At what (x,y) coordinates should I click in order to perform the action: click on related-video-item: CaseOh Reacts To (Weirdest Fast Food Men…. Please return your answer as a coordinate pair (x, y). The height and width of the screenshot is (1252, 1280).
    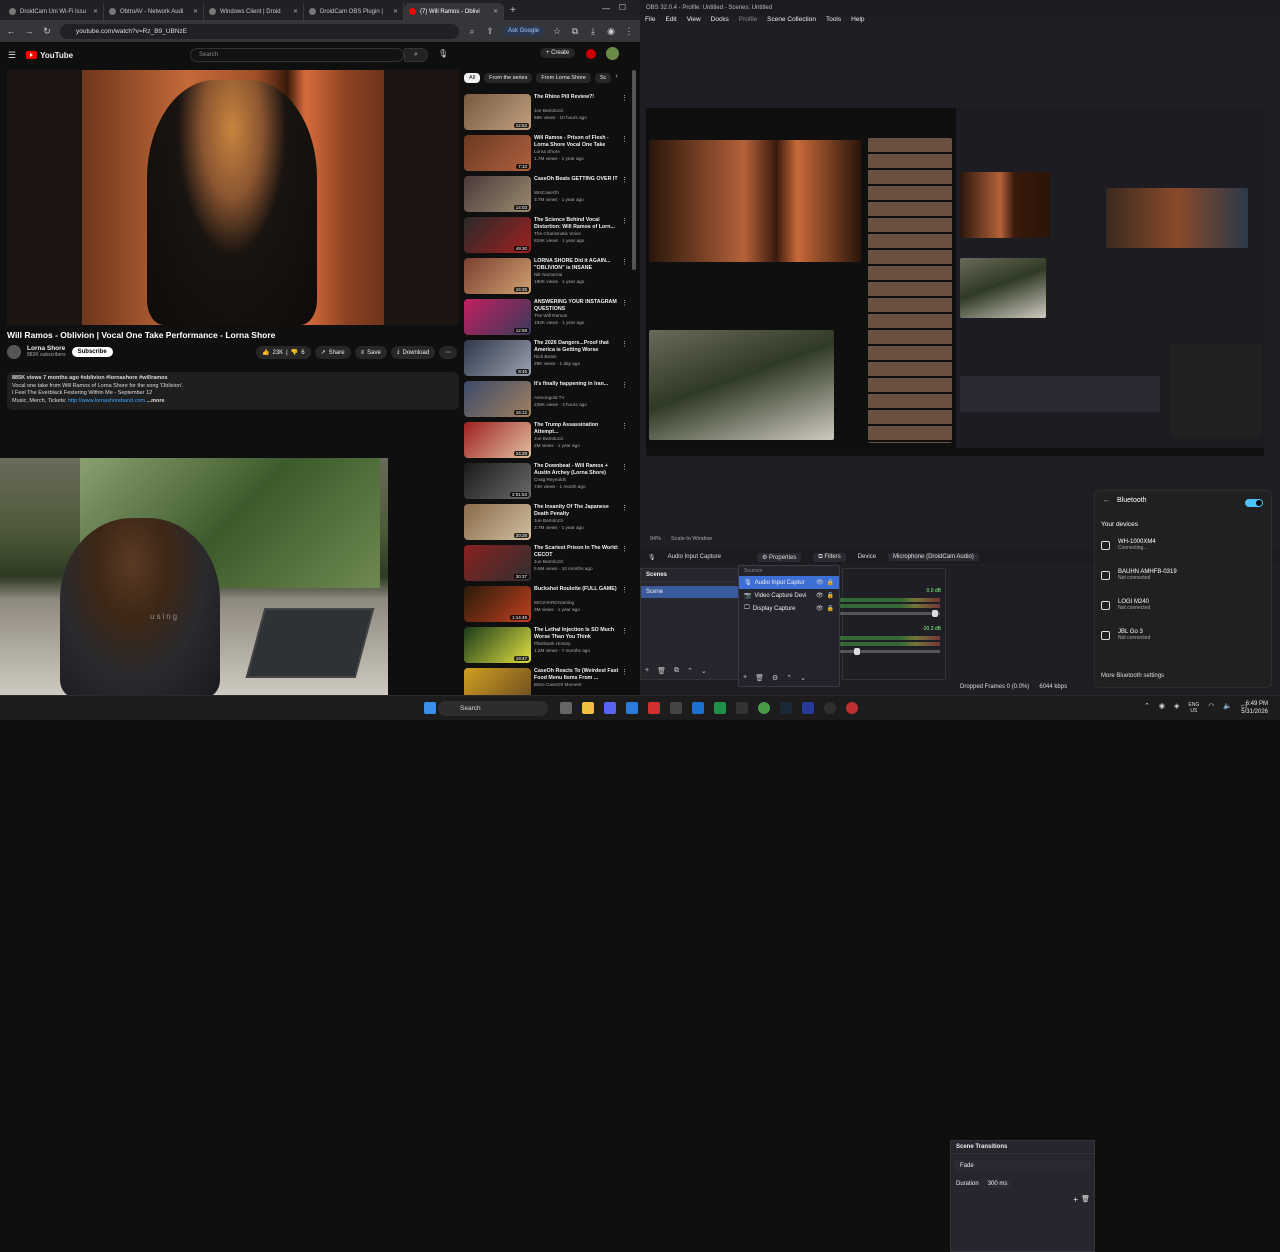
    Looking at the image, I should click on (548, 681).